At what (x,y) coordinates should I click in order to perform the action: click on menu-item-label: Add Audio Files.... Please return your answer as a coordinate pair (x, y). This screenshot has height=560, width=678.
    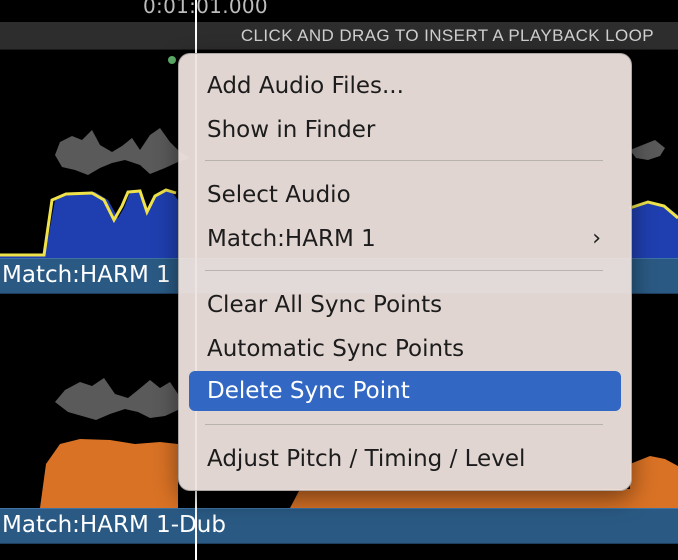
    Looking at the image, I should click on (305, 86).